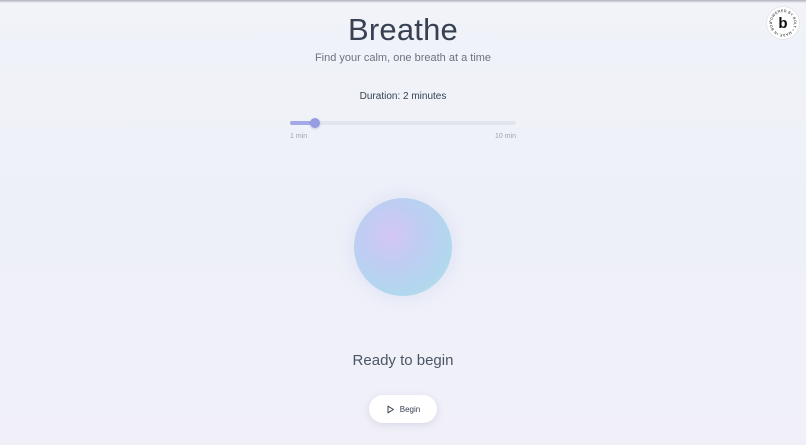 This screenshot has height=445, width=806. I want to click on duration-slider-thumb, so click(315, 123).